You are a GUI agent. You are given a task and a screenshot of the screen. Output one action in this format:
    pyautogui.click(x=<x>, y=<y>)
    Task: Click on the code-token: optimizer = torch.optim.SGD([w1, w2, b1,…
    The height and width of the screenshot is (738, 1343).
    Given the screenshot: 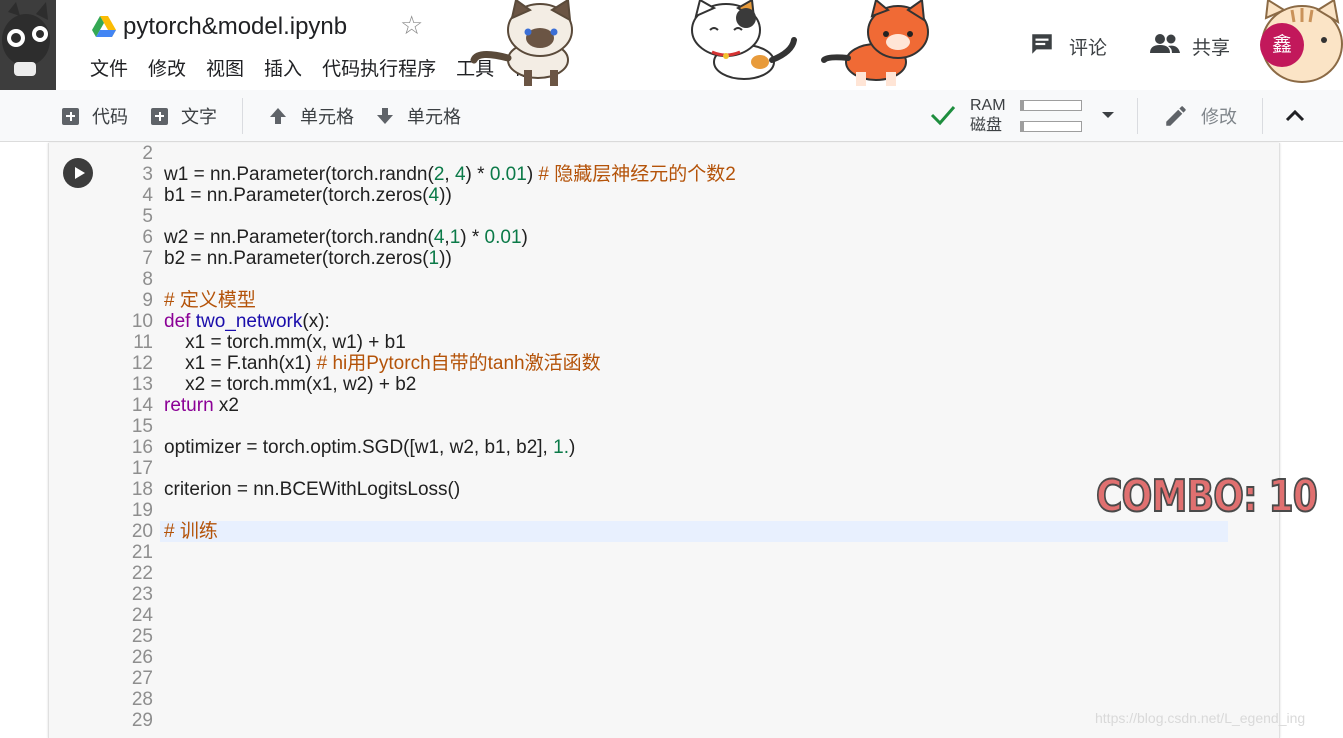 What is the action you would take?
    pyautogui.click(x=359, y=447)
    